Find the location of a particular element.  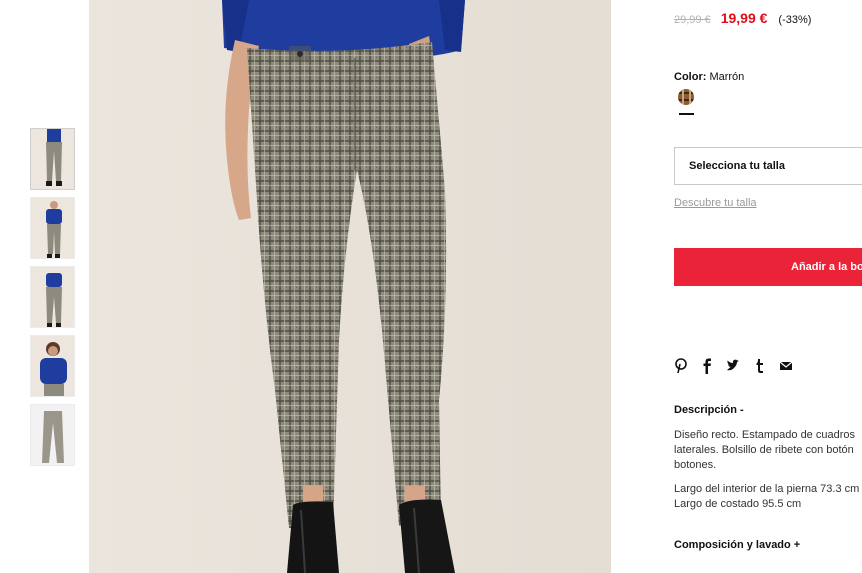

old-price: 29,99 € is located at coordinates (692, 20).